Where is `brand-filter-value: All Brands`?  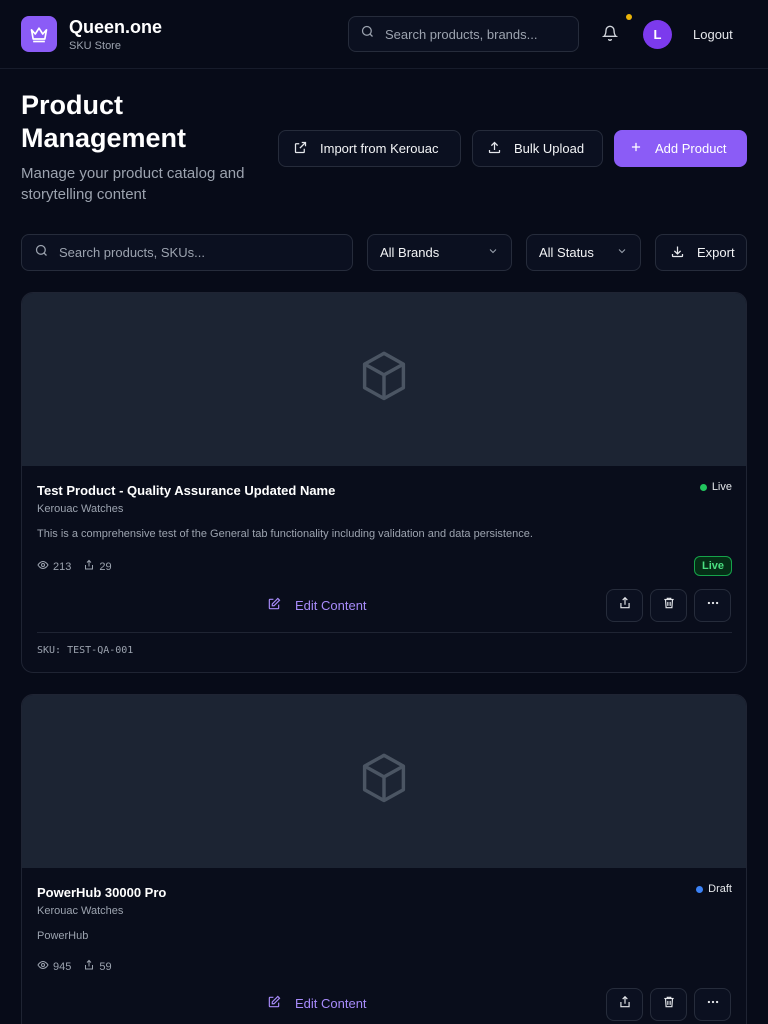 brand-filter-value: All Brands is located at coordinates (410, 252).